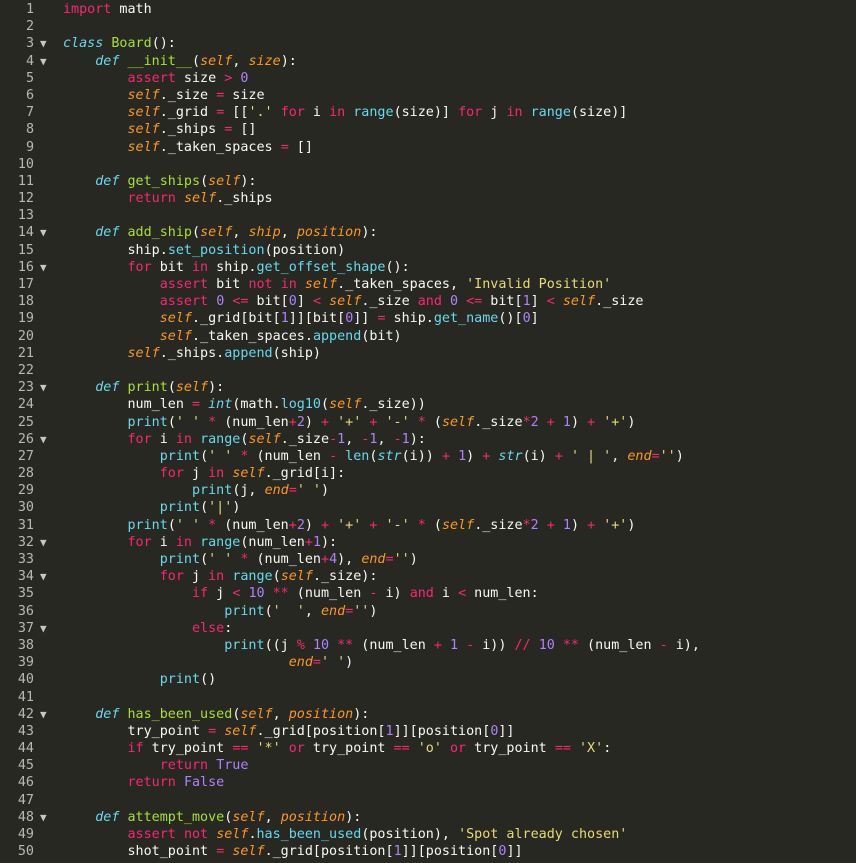  I want to click on code-token: ._grid[position[, so click(329, 852).